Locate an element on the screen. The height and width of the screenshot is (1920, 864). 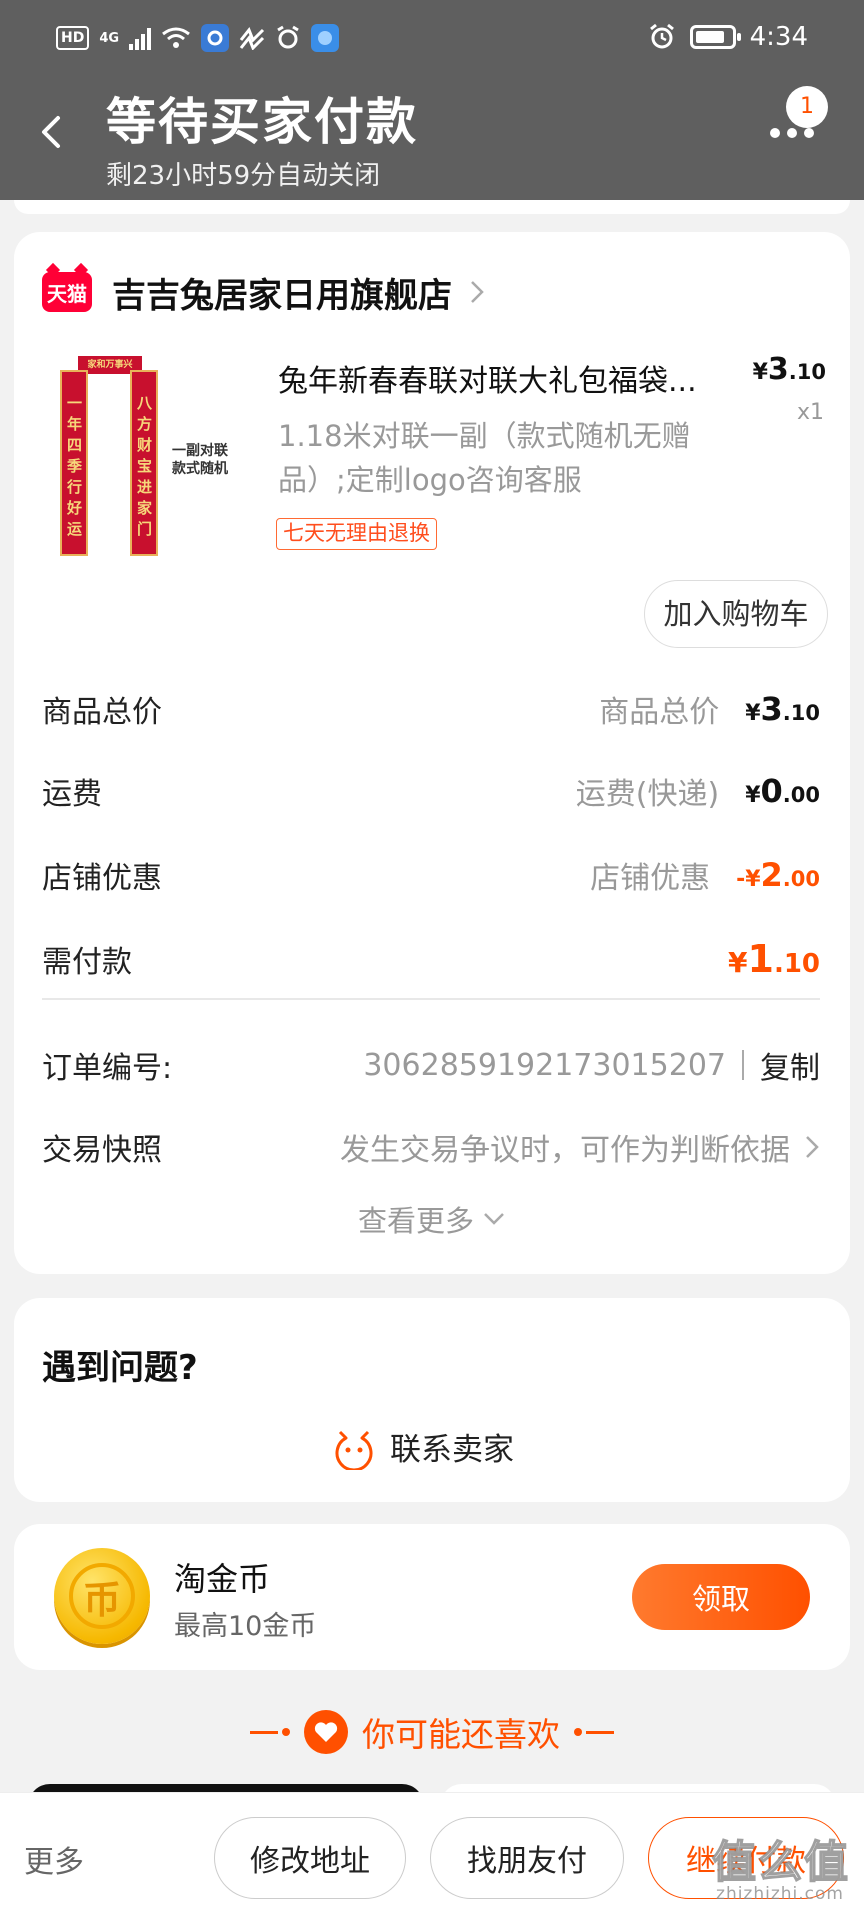
pulse-icon is located at coordinates (252, 38).